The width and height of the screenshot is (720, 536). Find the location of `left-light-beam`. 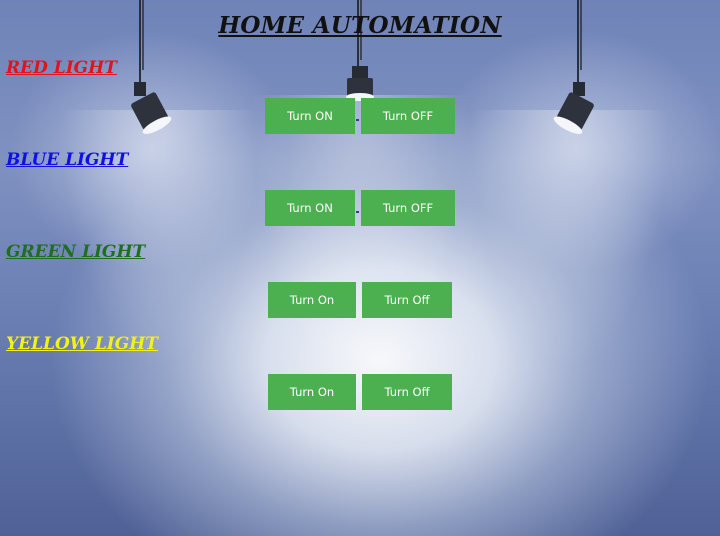

left-light-beam is located at coordinates (160, 240).